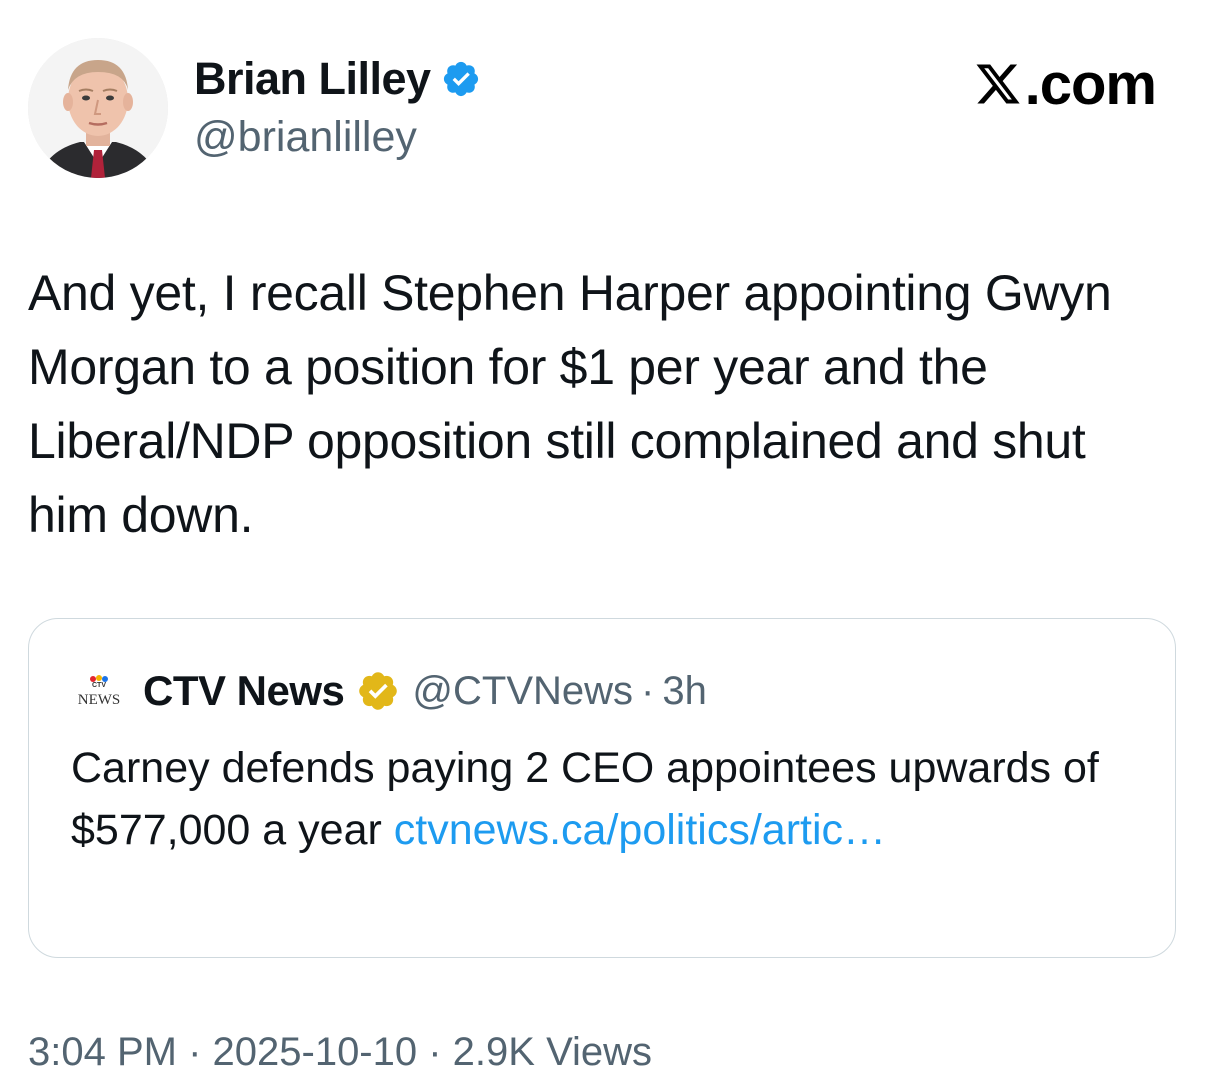 The width and height of the screenshot is (1206, 1075). What do you see at coordinates (244, 691) in the screenshot?
I see `quoted-author-name: CTV News` at bounding box center [244, 691].